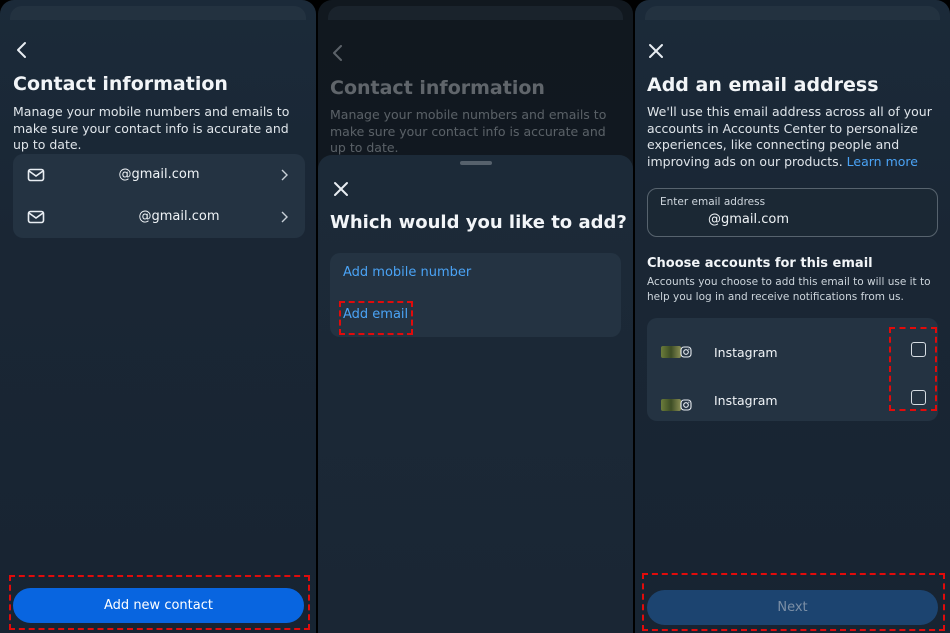 This screenshot has height=633, width=950. Describe the element at coordinates (407, 272) in the screenshot. I see `add-mobile-number-option: Add mobile number` at that location.